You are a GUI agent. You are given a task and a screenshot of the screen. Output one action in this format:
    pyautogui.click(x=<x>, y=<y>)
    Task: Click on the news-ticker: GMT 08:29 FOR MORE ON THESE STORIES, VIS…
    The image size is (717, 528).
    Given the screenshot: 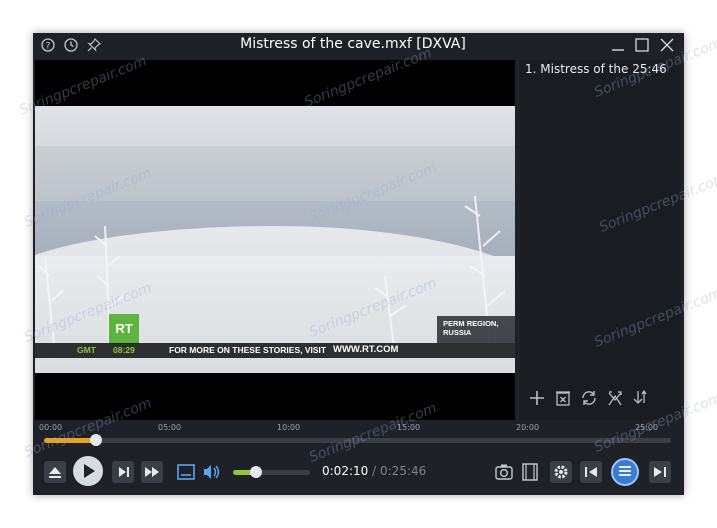 What is the action you would take?
    pyautogui.click(x=275, y=350)
    